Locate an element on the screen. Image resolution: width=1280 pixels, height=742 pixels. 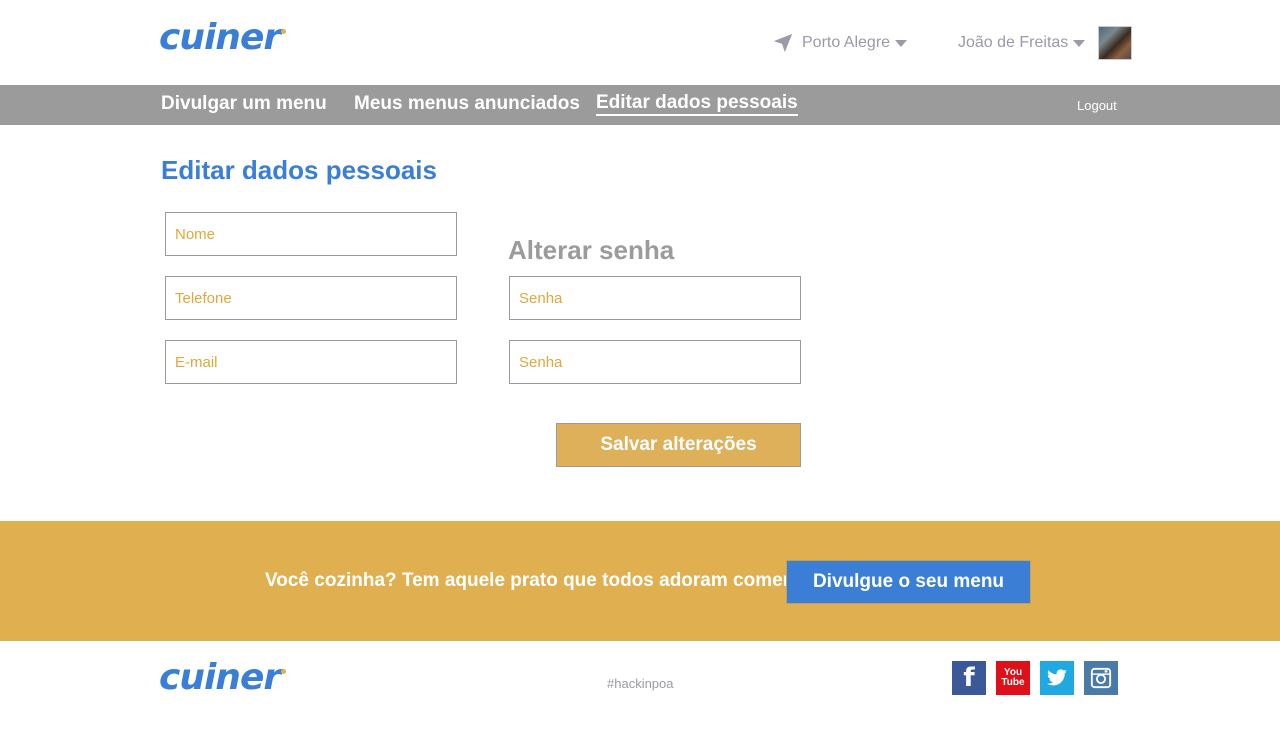
footer-logo: cuiner is located at coordinates (223, 677).